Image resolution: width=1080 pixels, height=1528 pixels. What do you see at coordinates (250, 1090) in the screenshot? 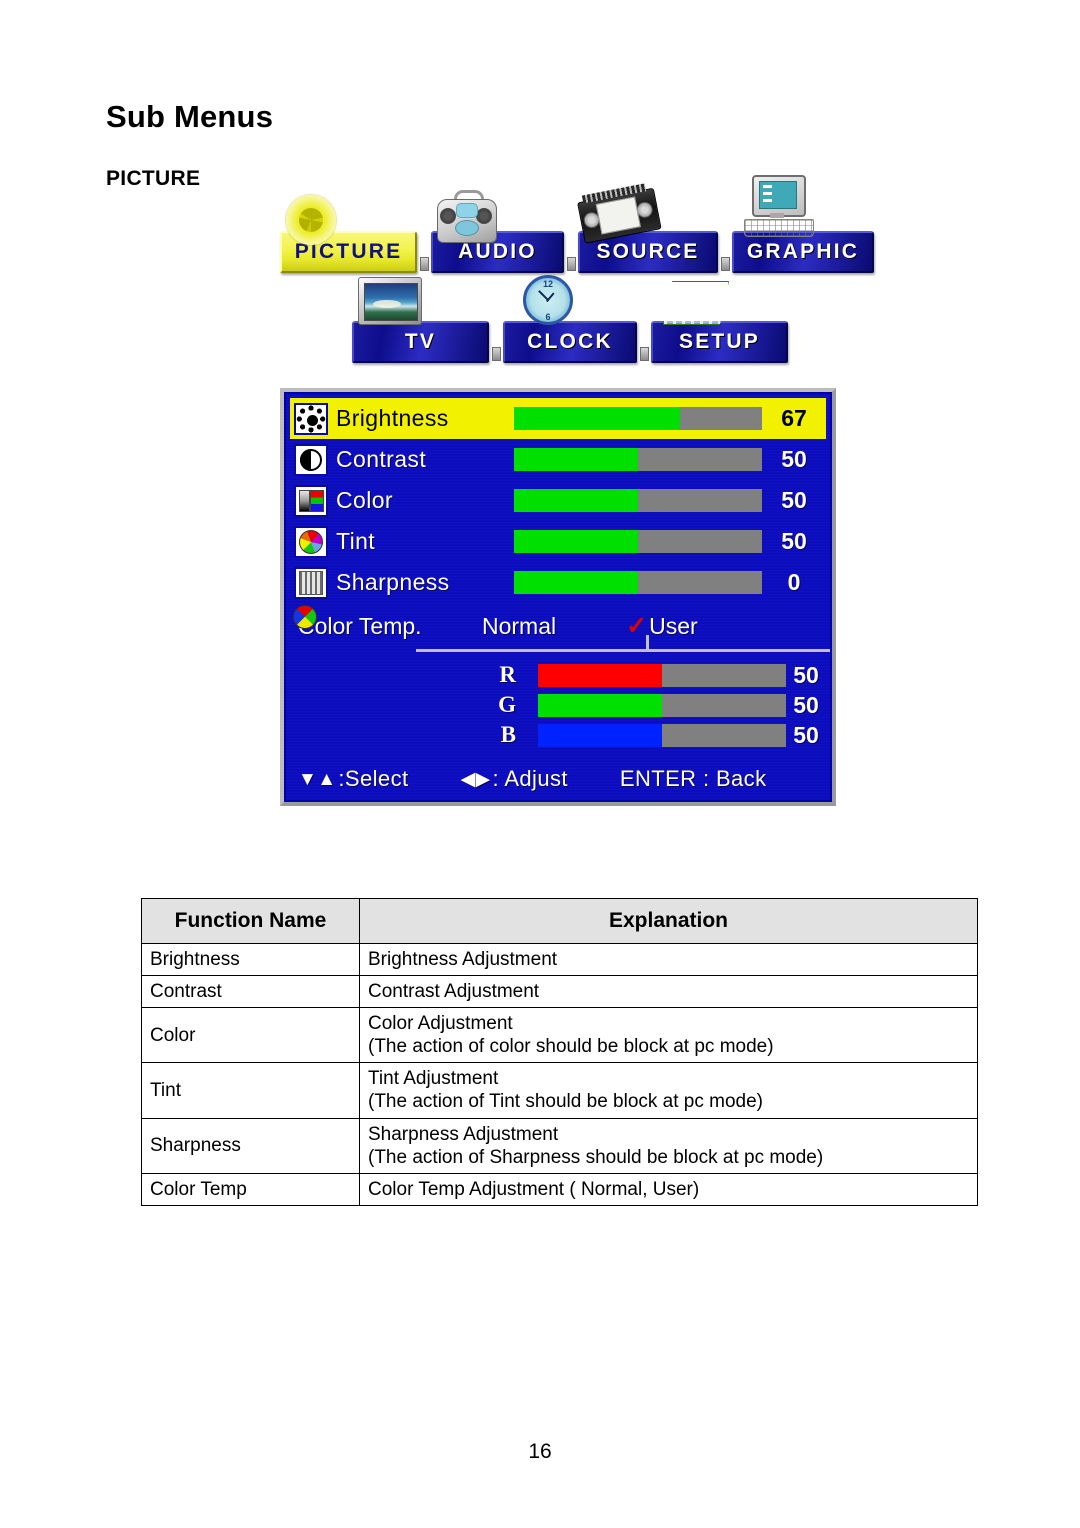
I see `table-cell-function-name: Tint` at bounding box center [250, 1090].